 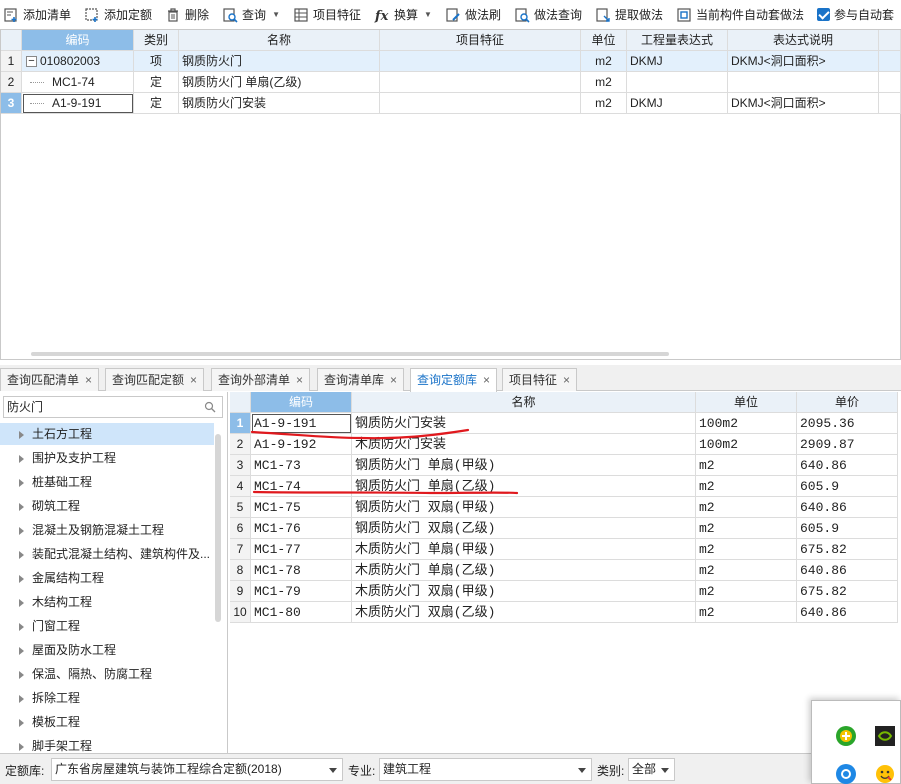 I want to click on tree-item: 模板工程, so click(x=107, y=722).